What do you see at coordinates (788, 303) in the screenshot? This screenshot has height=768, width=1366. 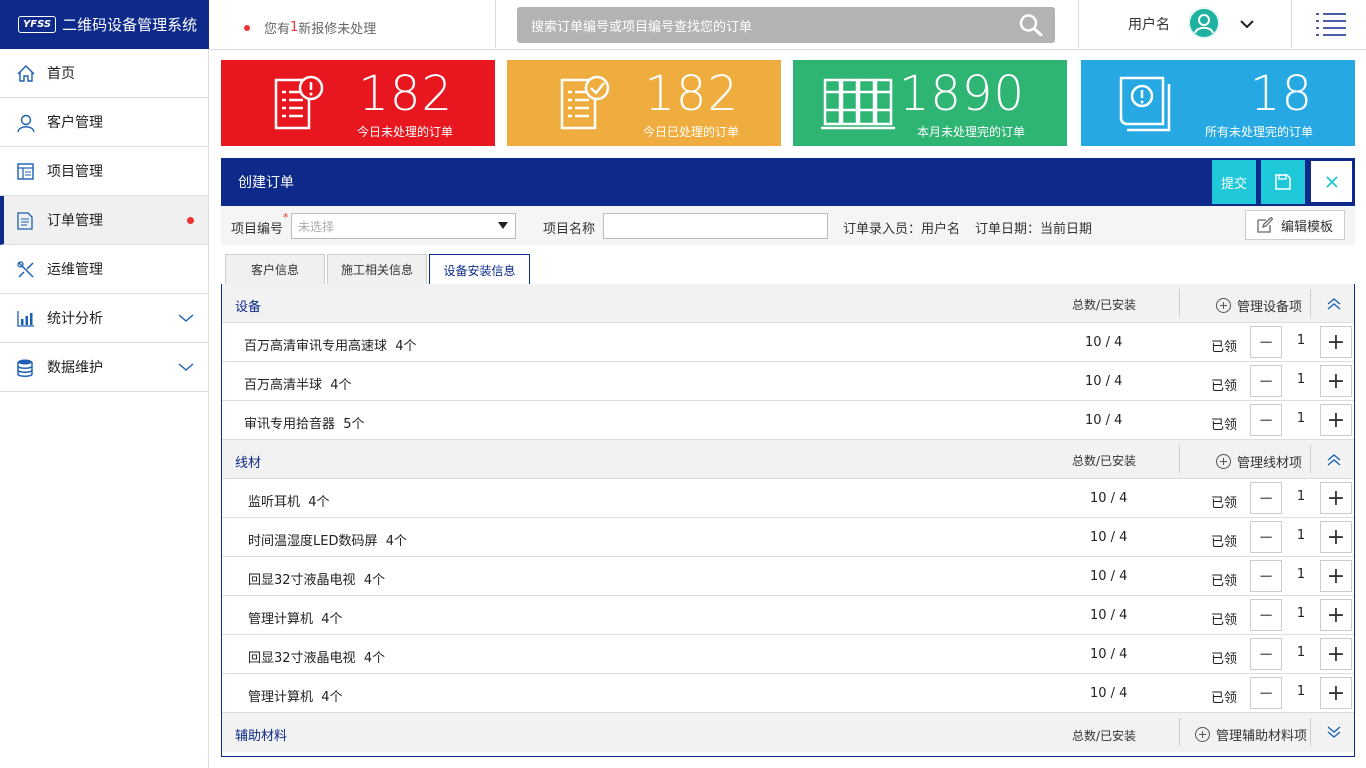 I see `section-header-devices: 设备 总数/已安装 管理设备项` at bounding box center [788, 303].